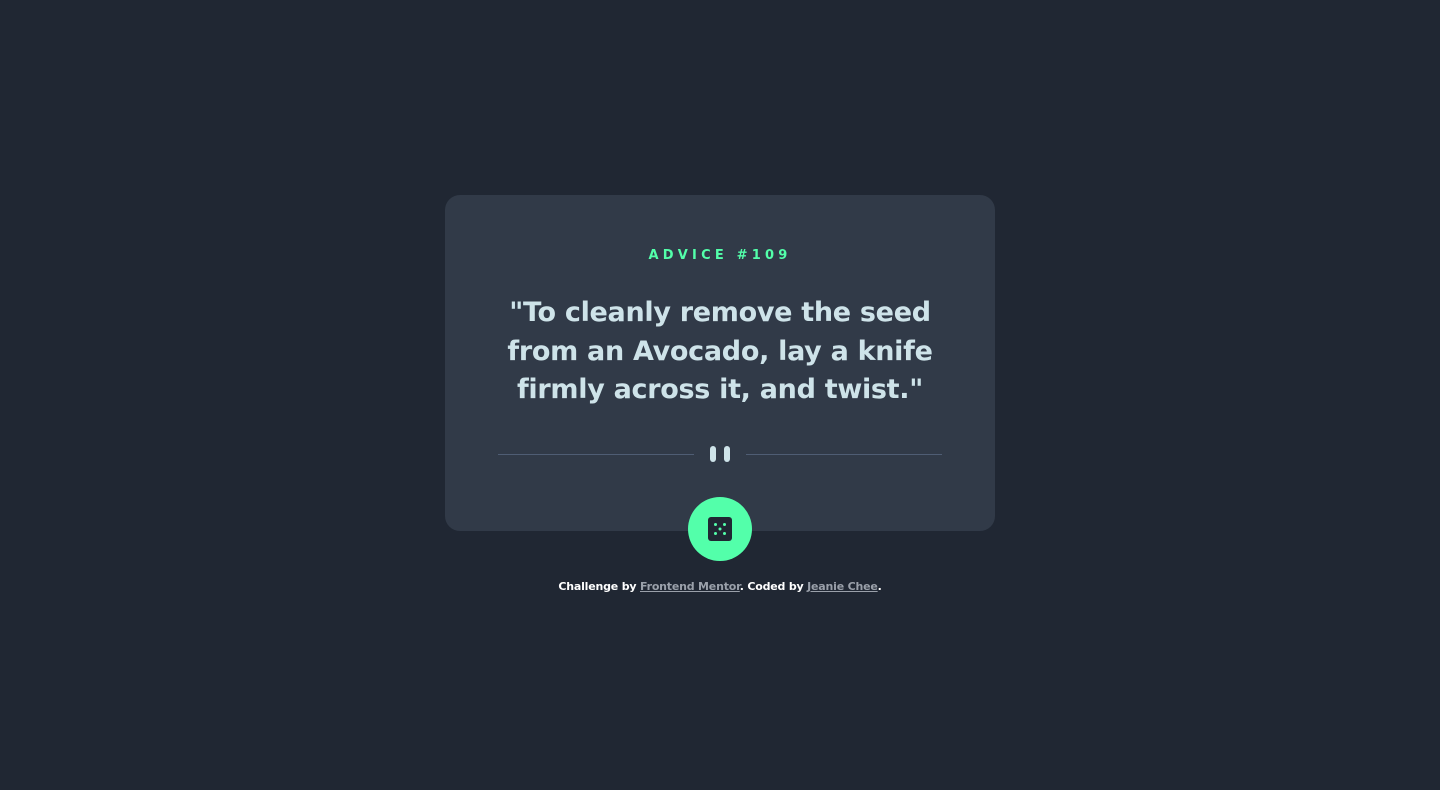 This screenshot has width=1440, height=790. I want to click on pause-bar-left, so click(713, 454).